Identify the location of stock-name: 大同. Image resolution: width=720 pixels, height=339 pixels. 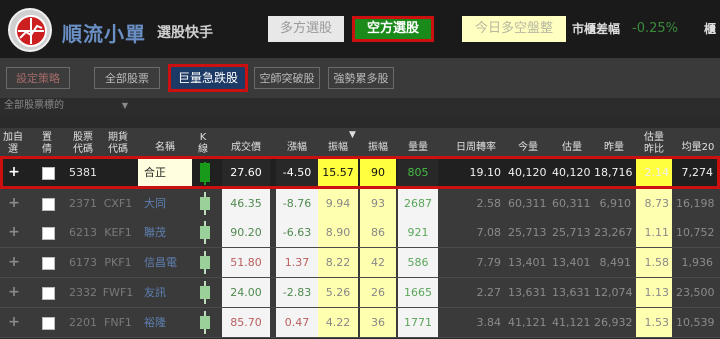
(155, 203).